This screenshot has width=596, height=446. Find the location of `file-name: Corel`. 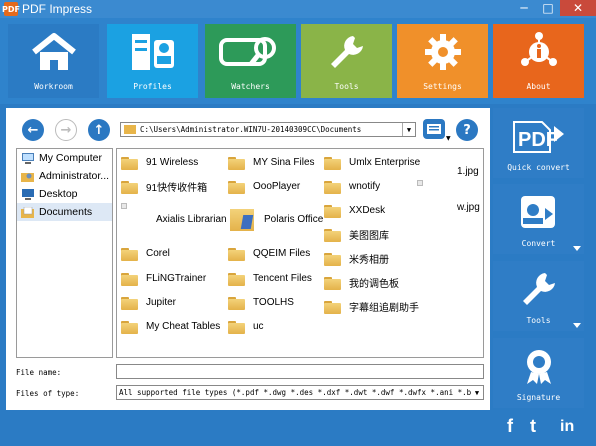

file-name: Corel is located at coordinates (158, 253).